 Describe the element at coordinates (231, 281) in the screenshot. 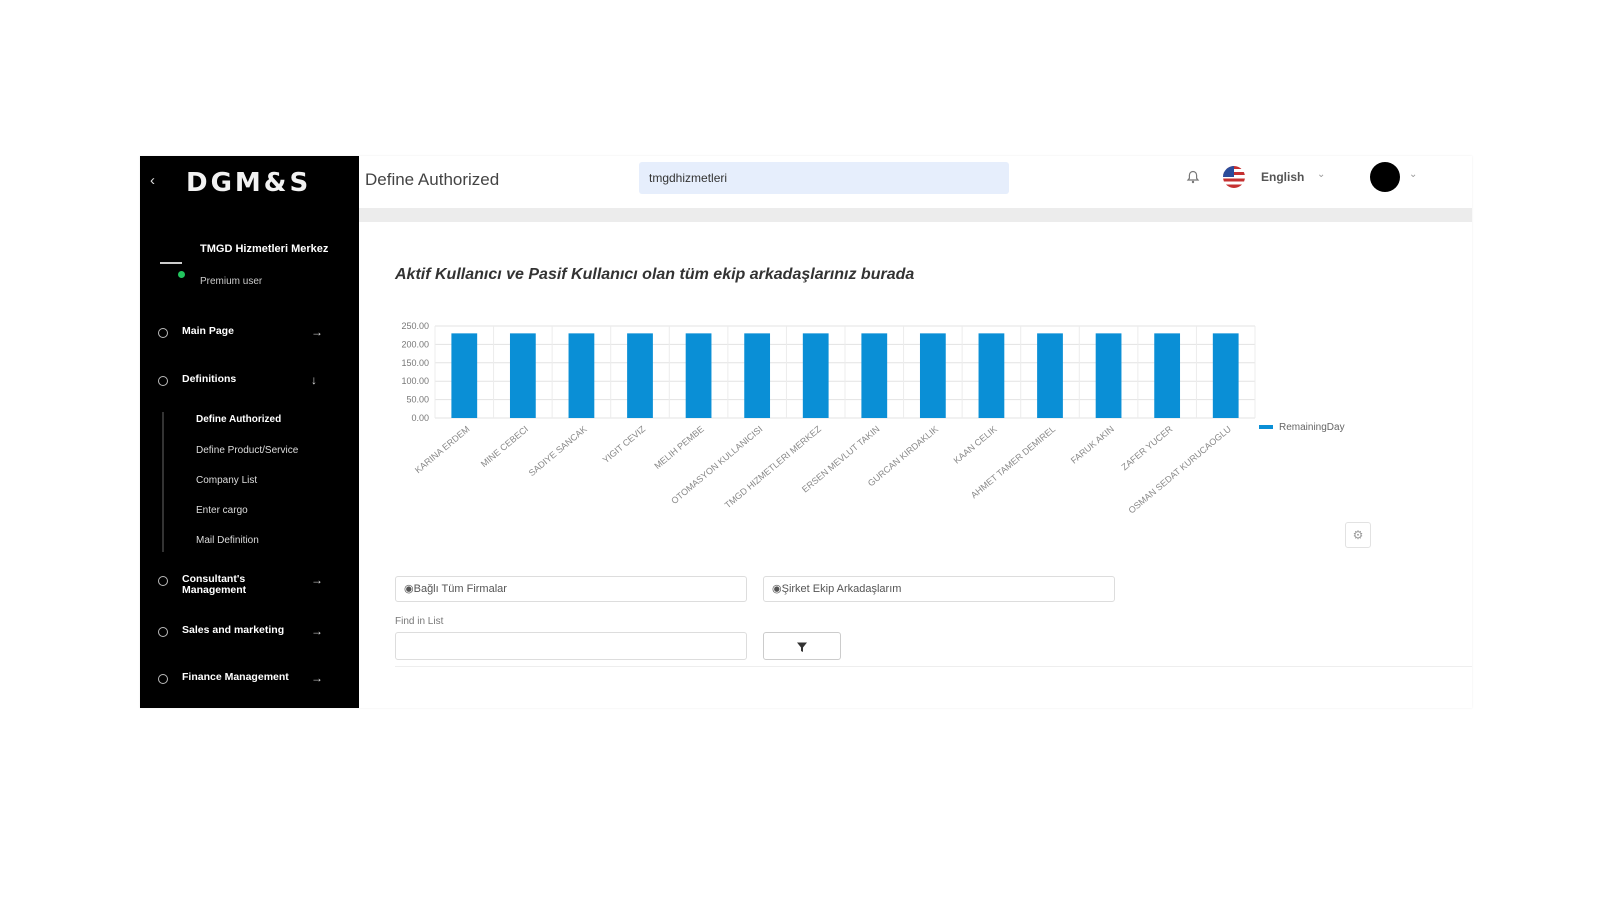

I see `user-role: Premium user` at that location.